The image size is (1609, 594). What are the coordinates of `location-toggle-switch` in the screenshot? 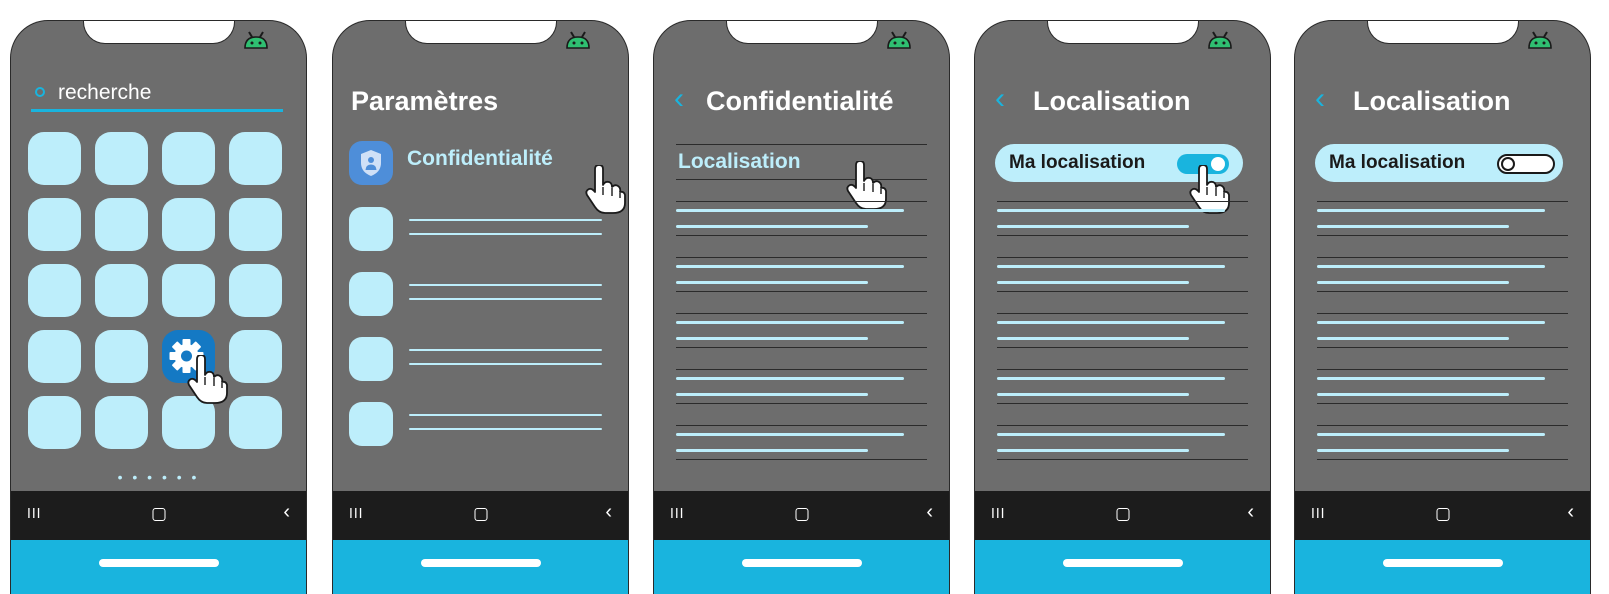 It's located at (1526, 164).